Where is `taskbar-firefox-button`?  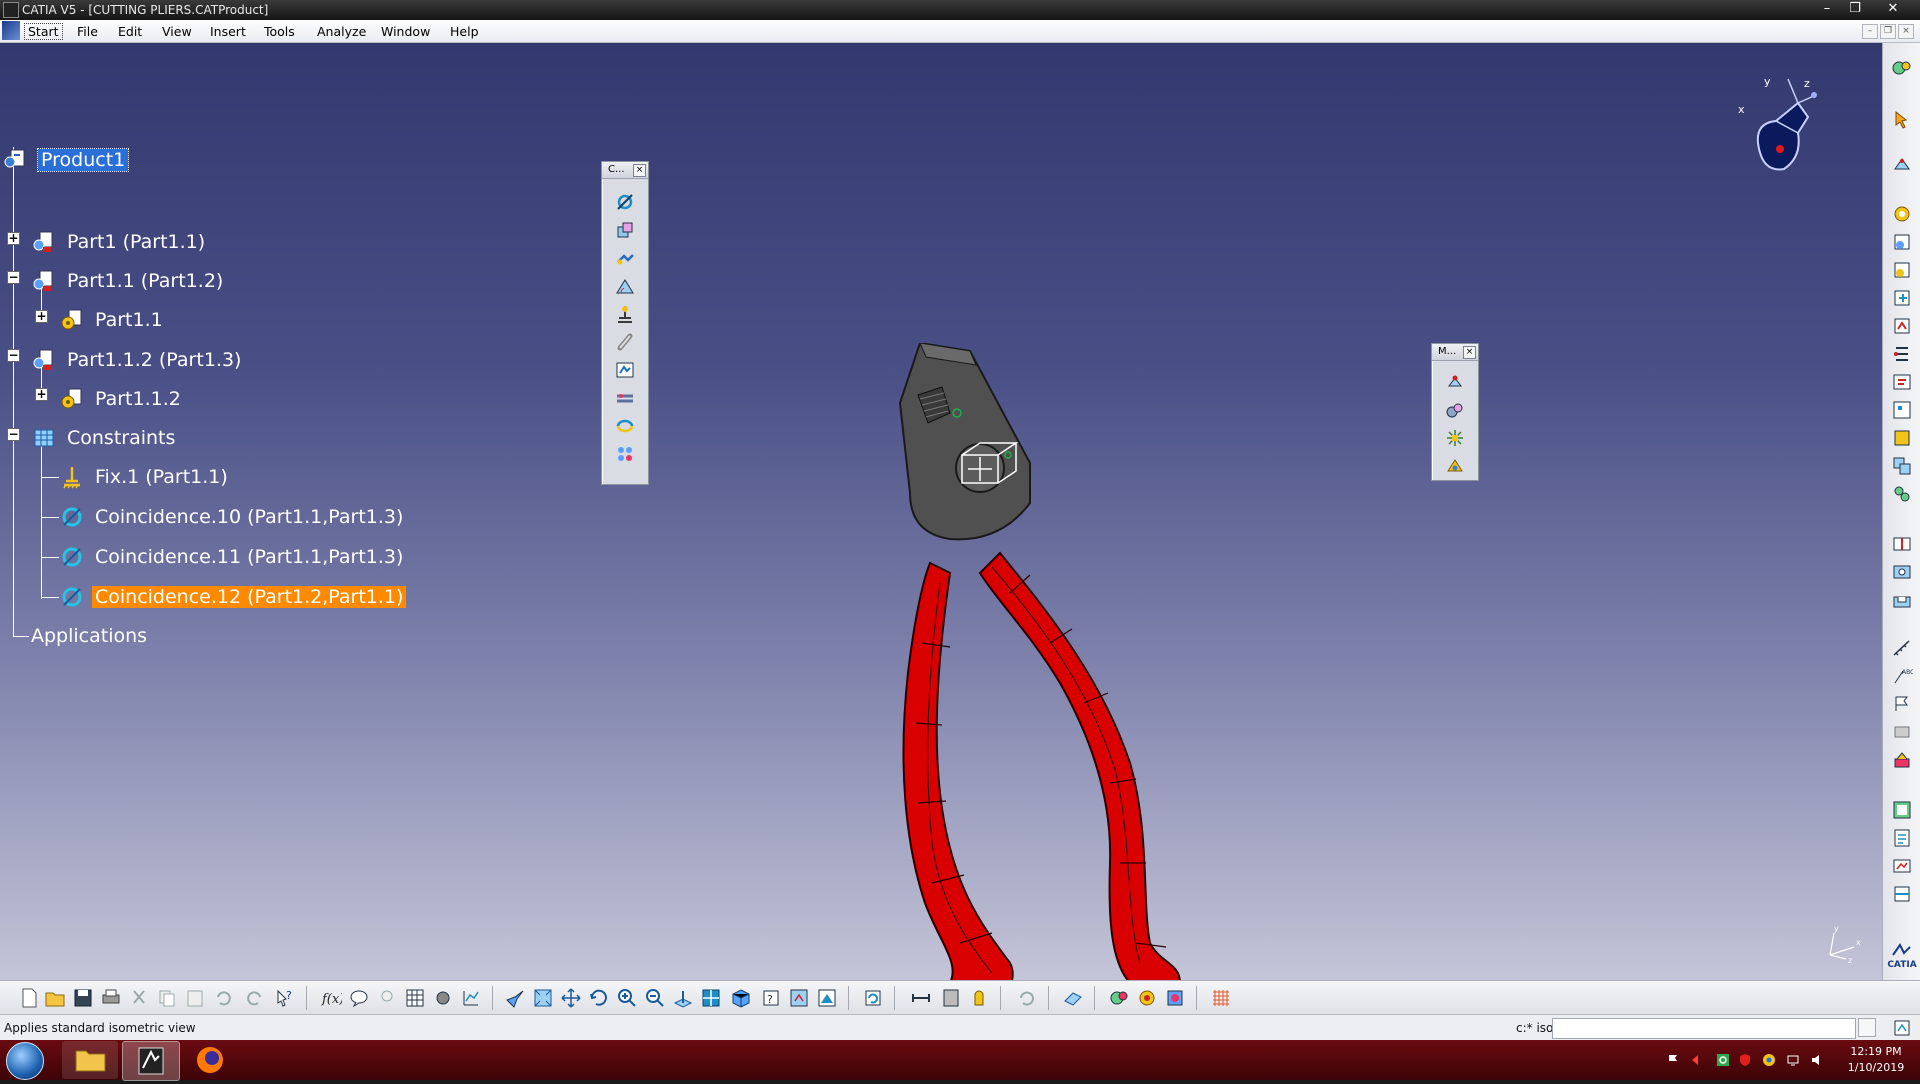
taskbar-firefox-button is located at coordinates (210, 1060).